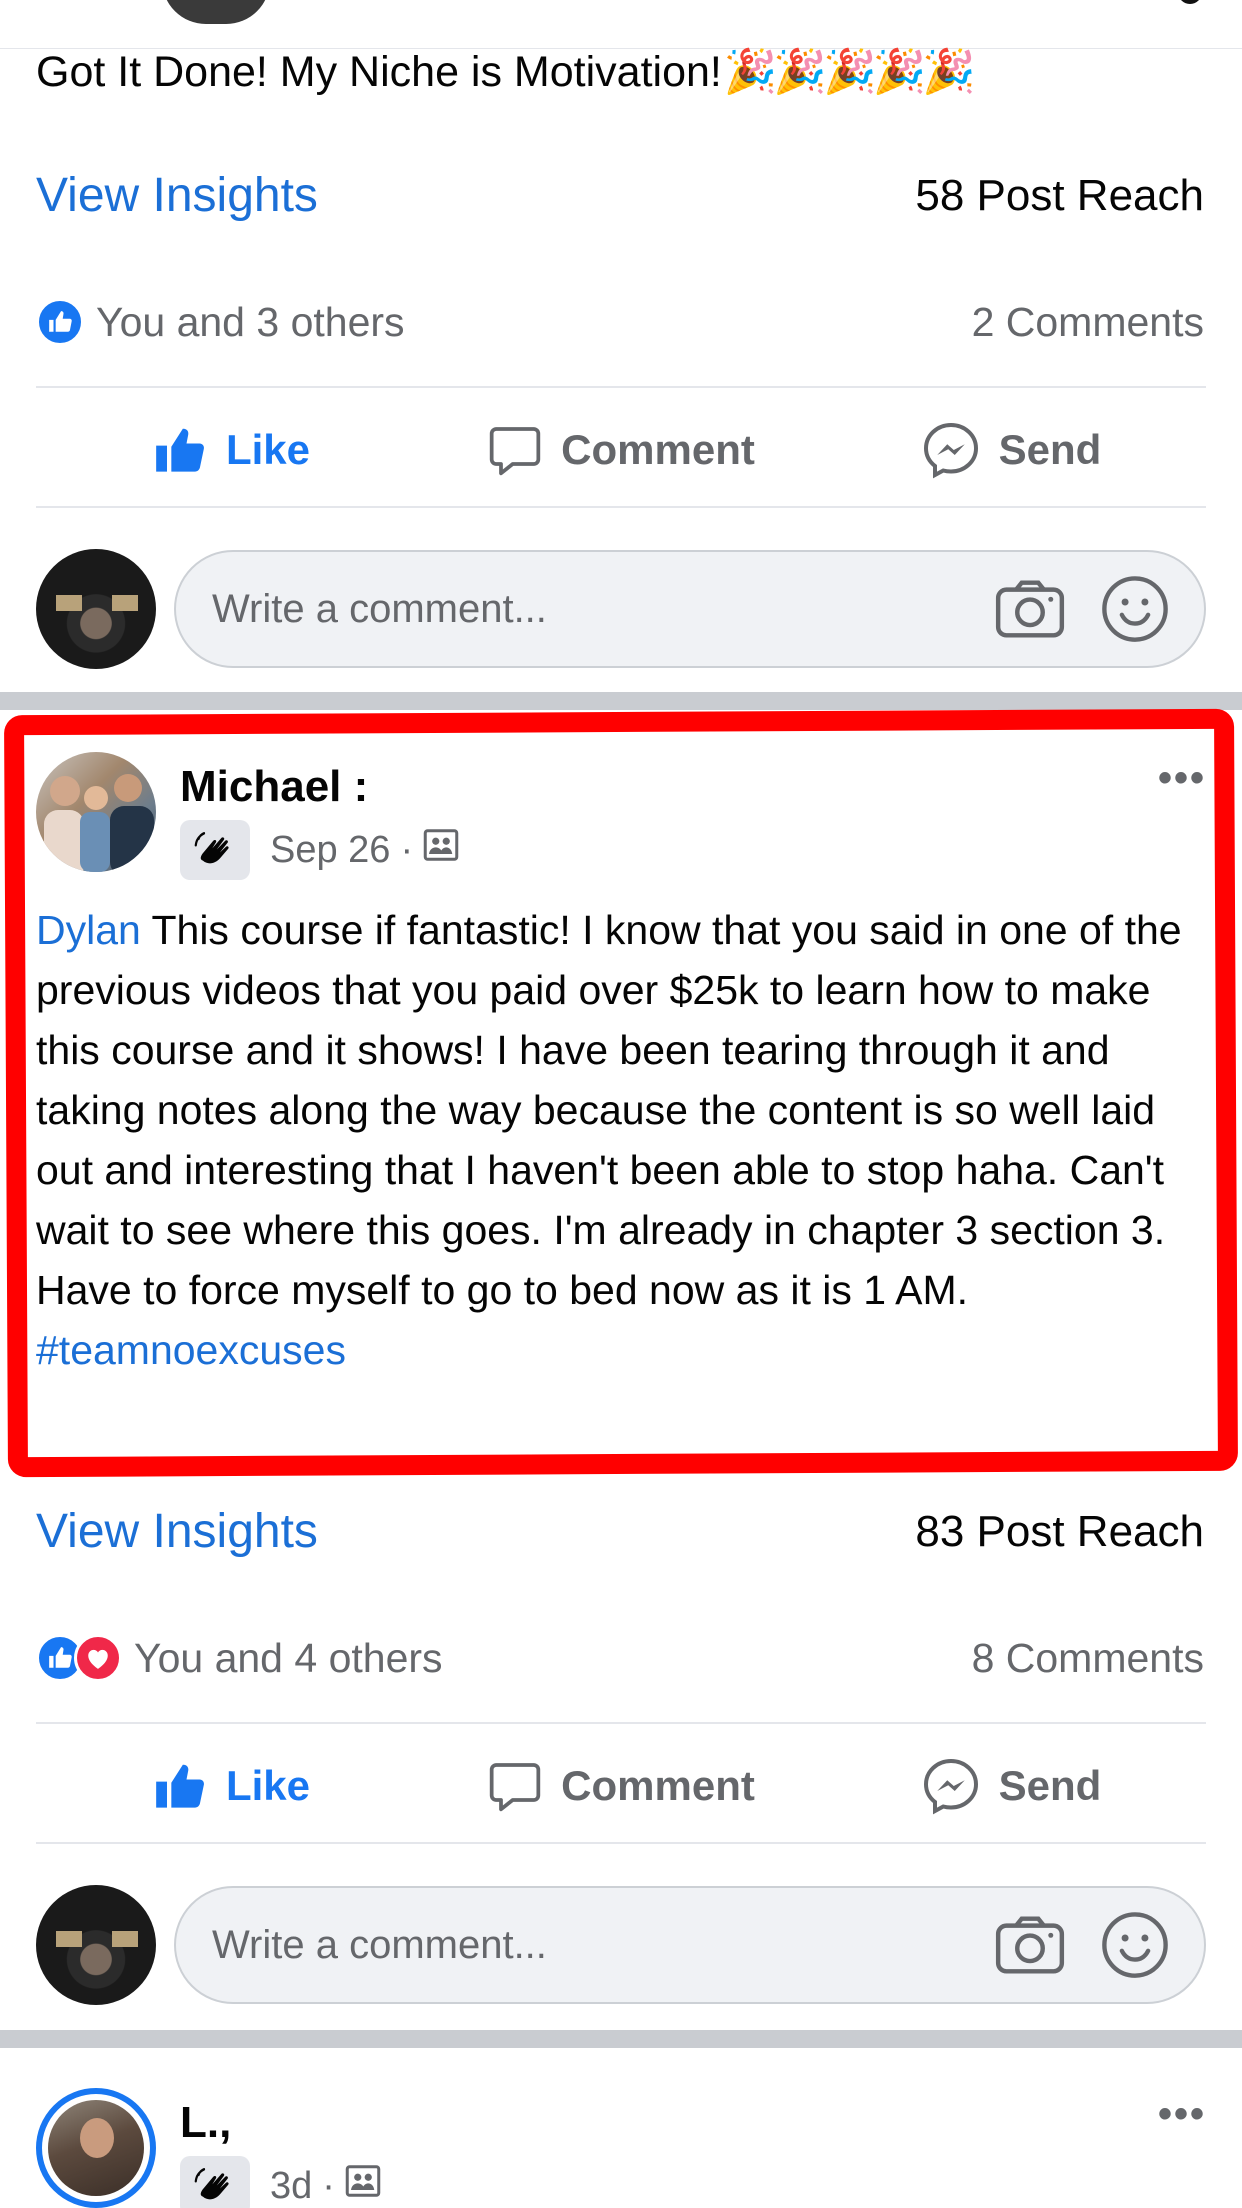 Image resolution: width=1242 pixels, height=2208 pixels. I want to click on waving-hand-badge-icon, so click(215, 2182).